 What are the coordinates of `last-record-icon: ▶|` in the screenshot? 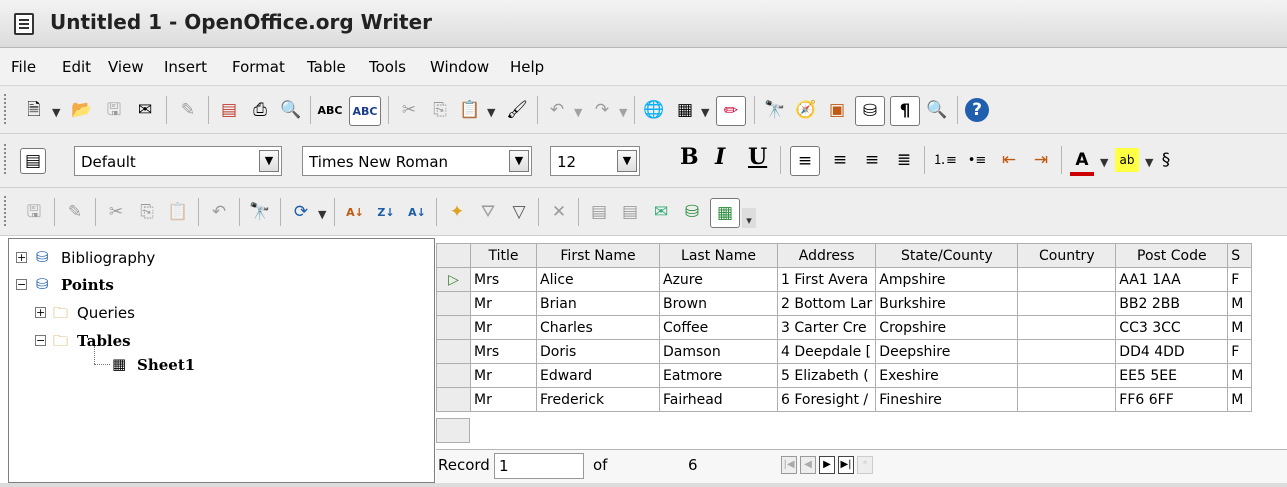 It's located at (846, 465).